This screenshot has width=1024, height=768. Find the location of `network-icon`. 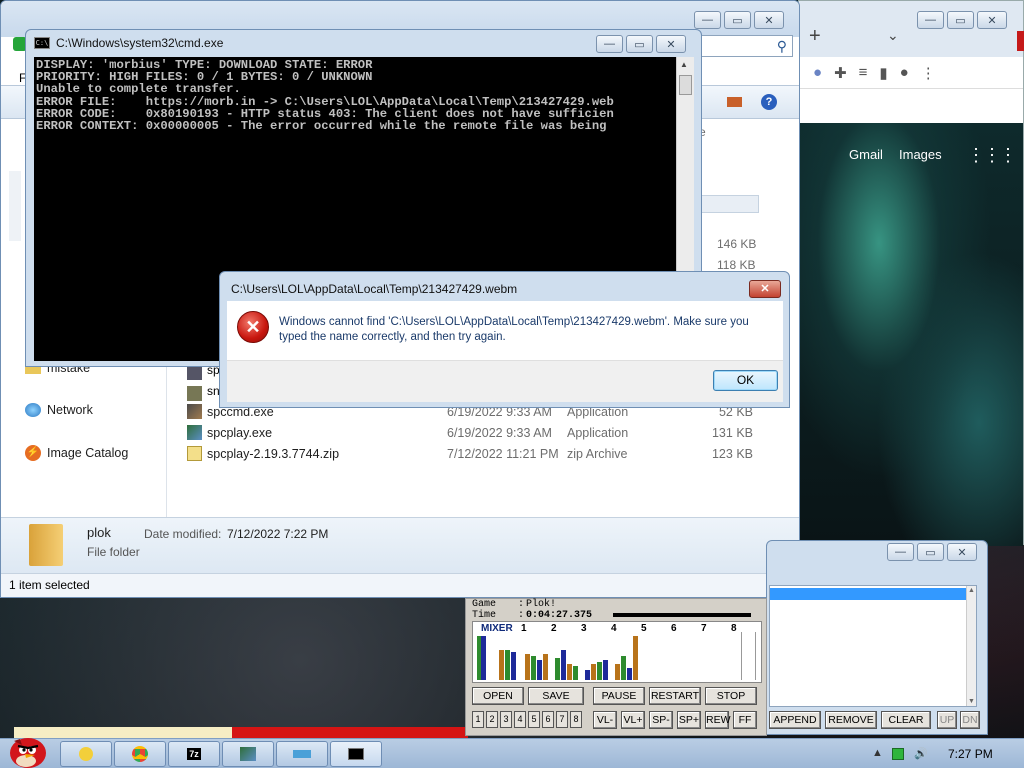

network-icon is located at coordinates (33, 410).